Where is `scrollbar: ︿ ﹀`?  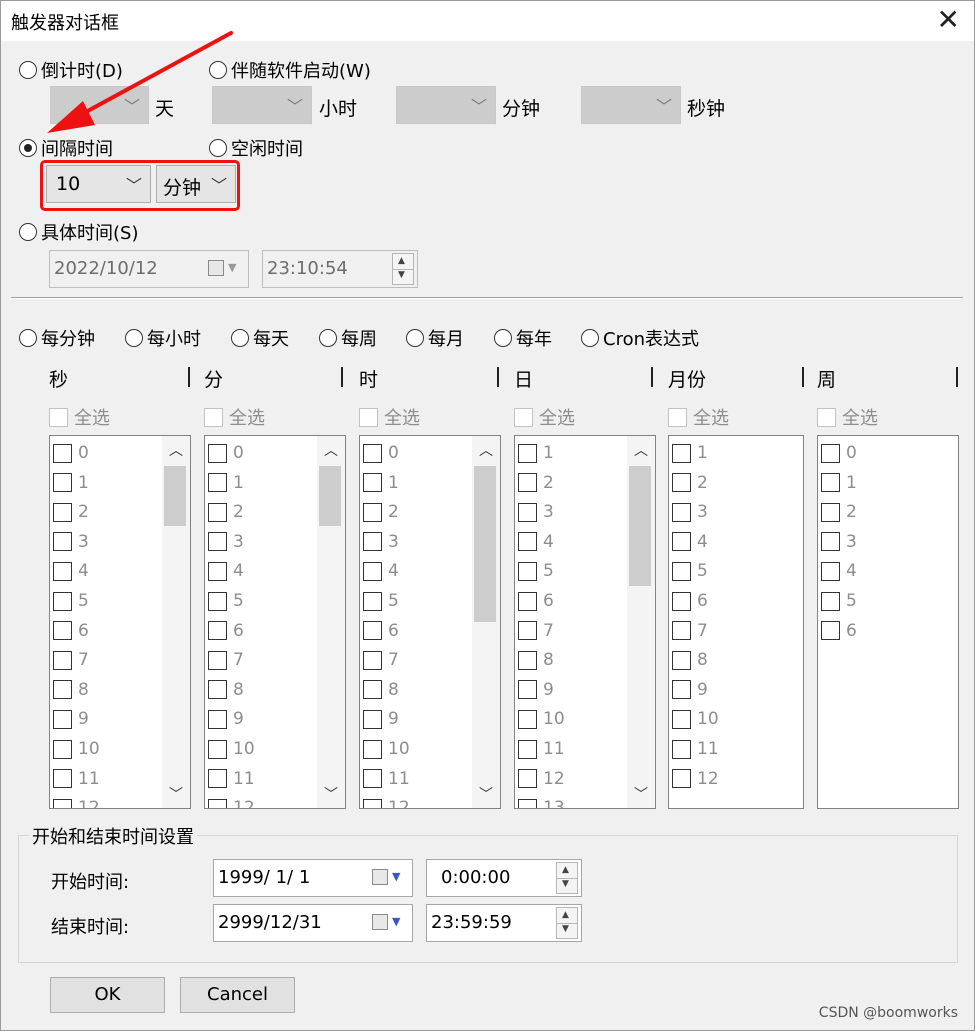
scrollbar: ︿ ﹀ is located at coordinates (641, 622).